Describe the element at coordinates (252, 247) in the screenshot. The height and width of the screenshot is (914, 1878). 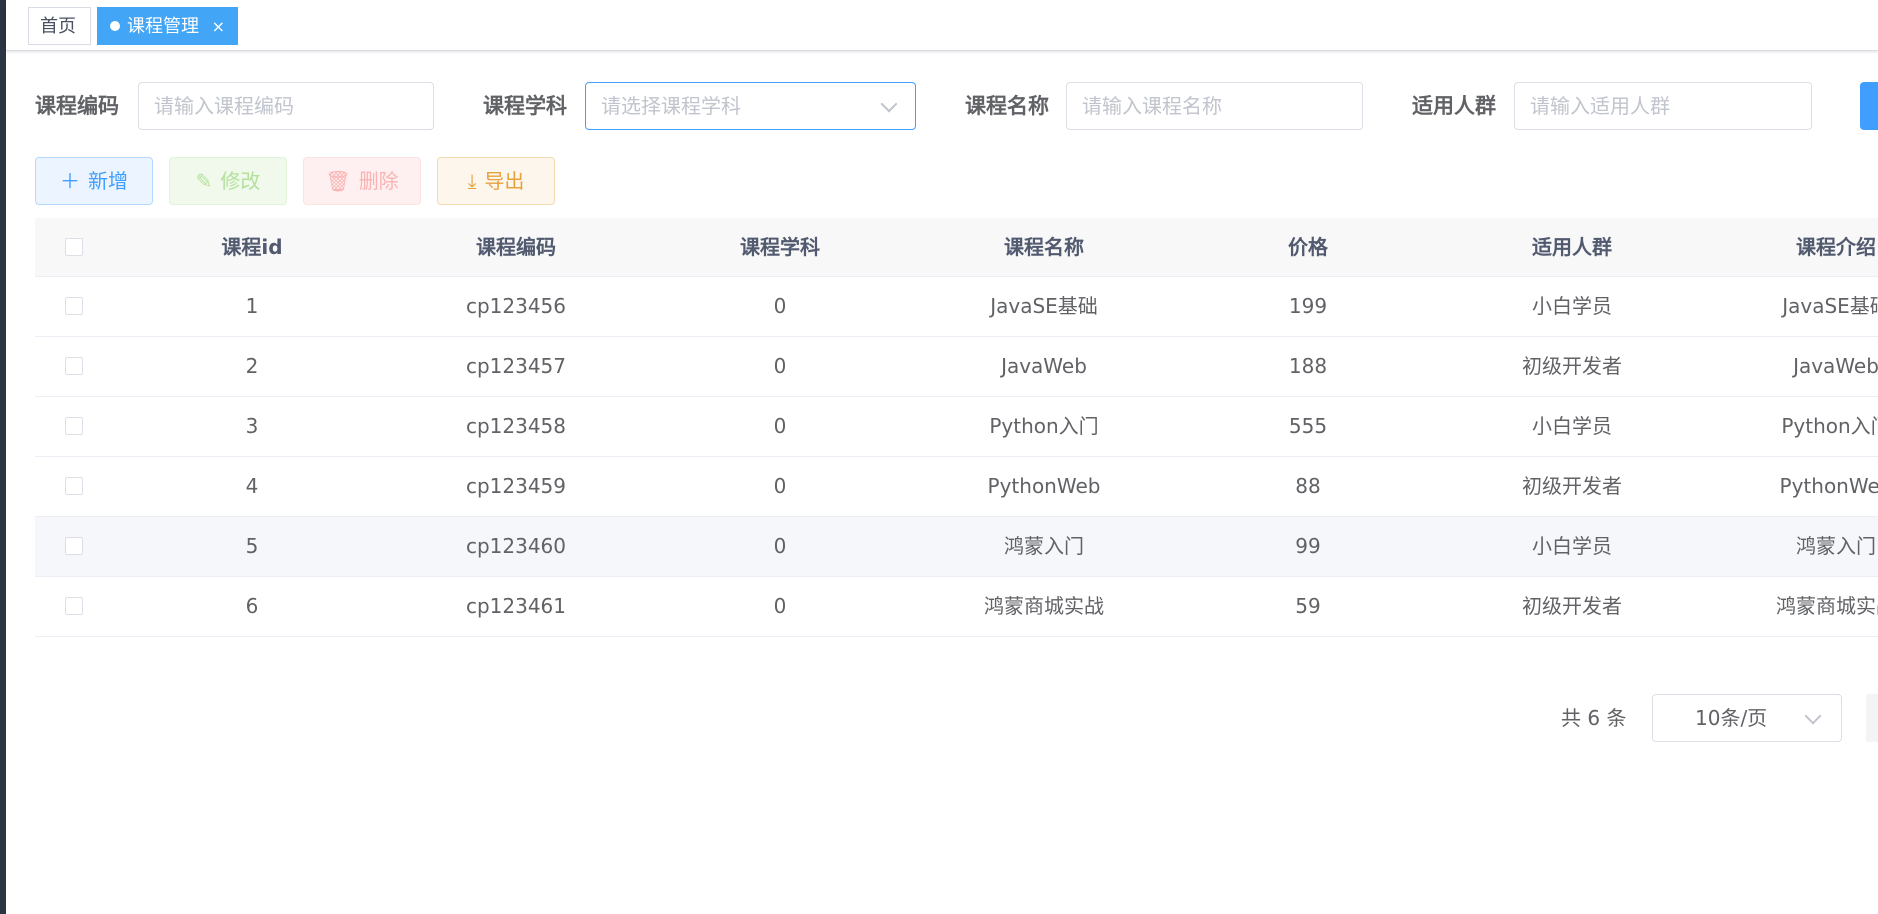
I see `column-header: 课程id` at that location.